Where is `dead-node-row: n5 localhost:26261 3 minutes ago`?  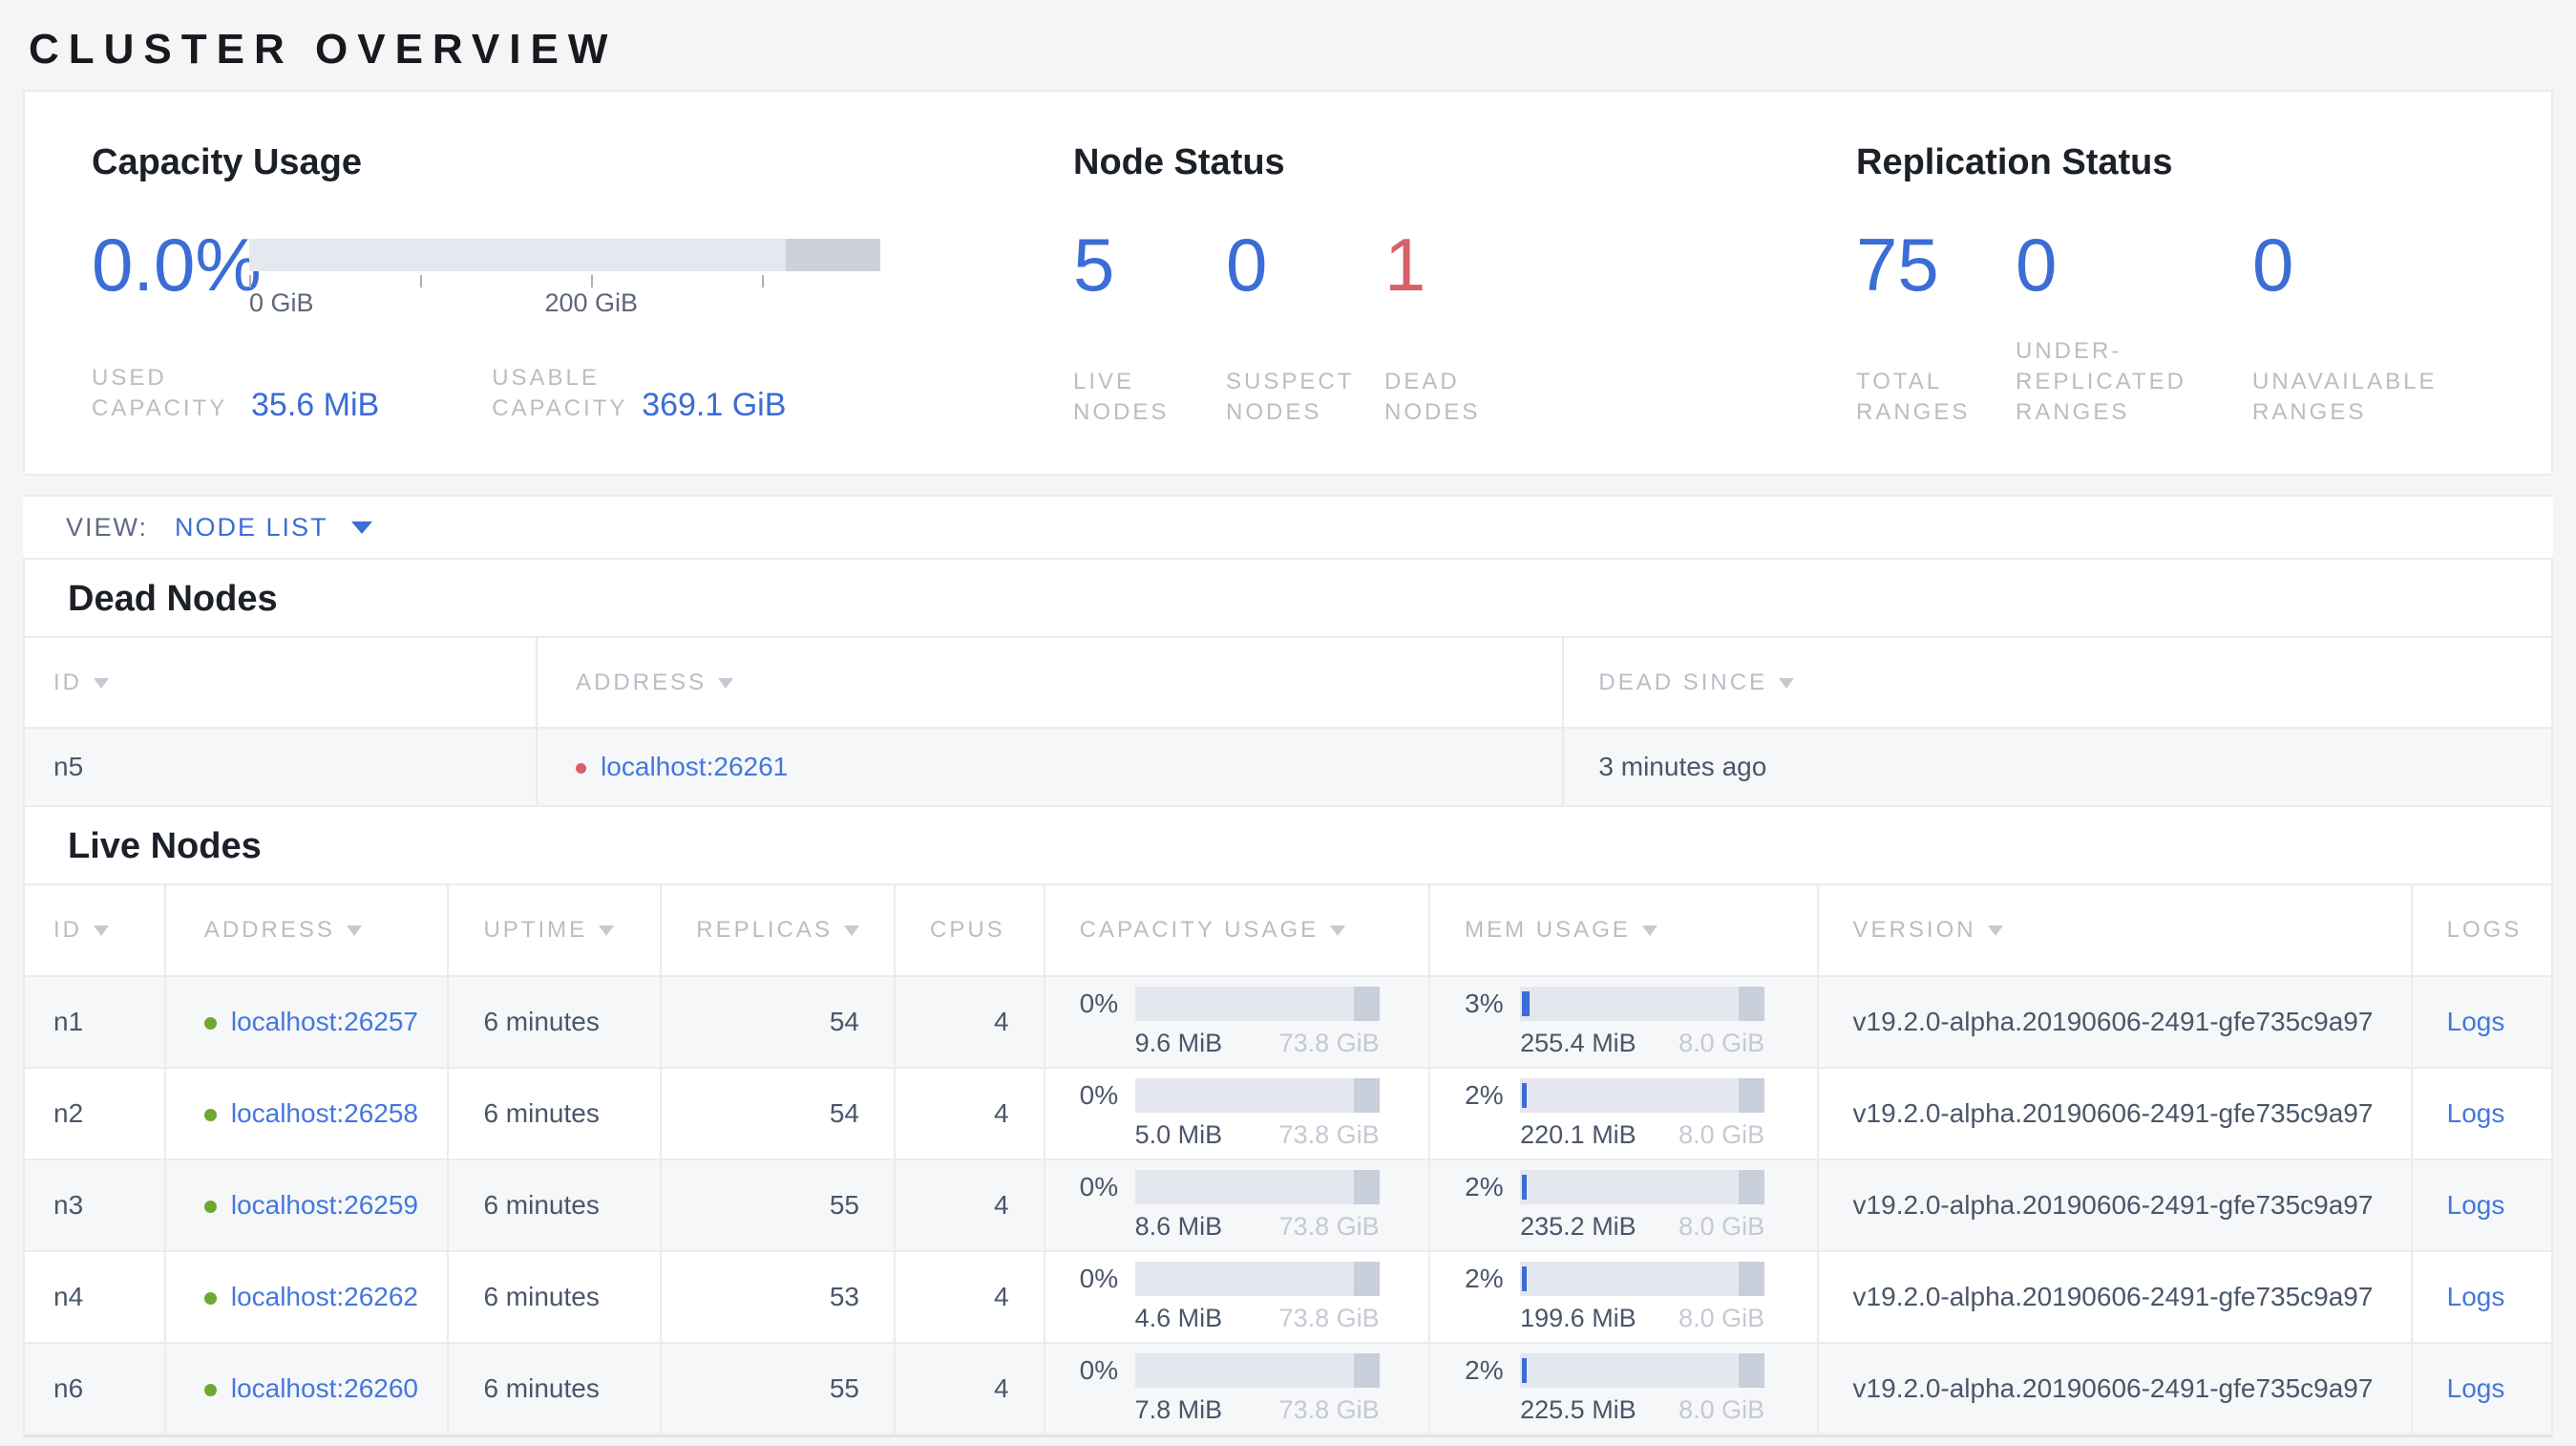
dead-node-row: n5 localhost:26261 3 minutes ago is located at coordinates (1288, 767).